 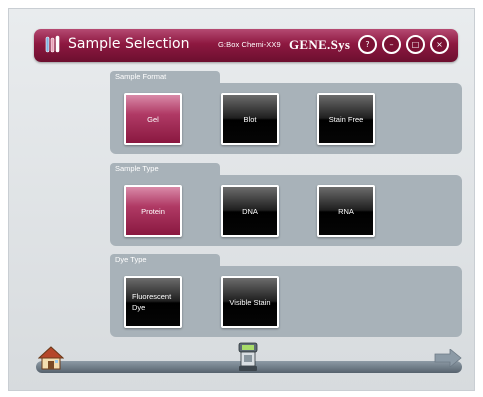 I want to click on brand-logo: GENE.Sys, so click(x=320, y=44).